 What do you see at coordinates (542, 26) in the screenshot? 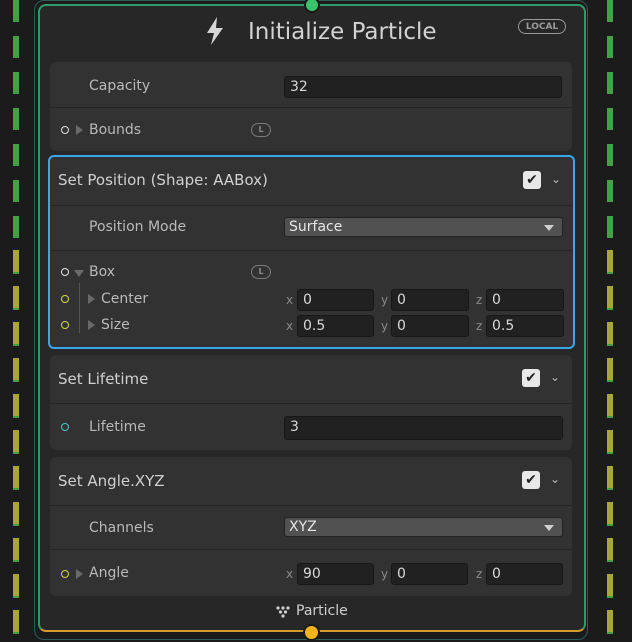
I see `local-space-badge: LOCAL` at bounding box center [542, 26].